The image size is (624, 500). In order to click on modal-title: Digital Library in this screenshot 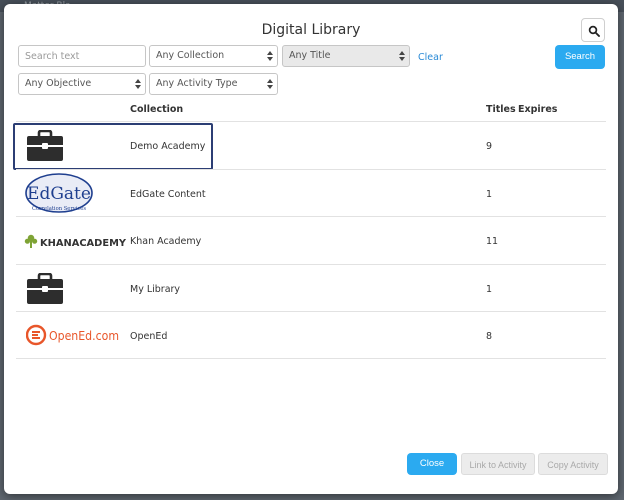, I will do `click(311, 30)`.